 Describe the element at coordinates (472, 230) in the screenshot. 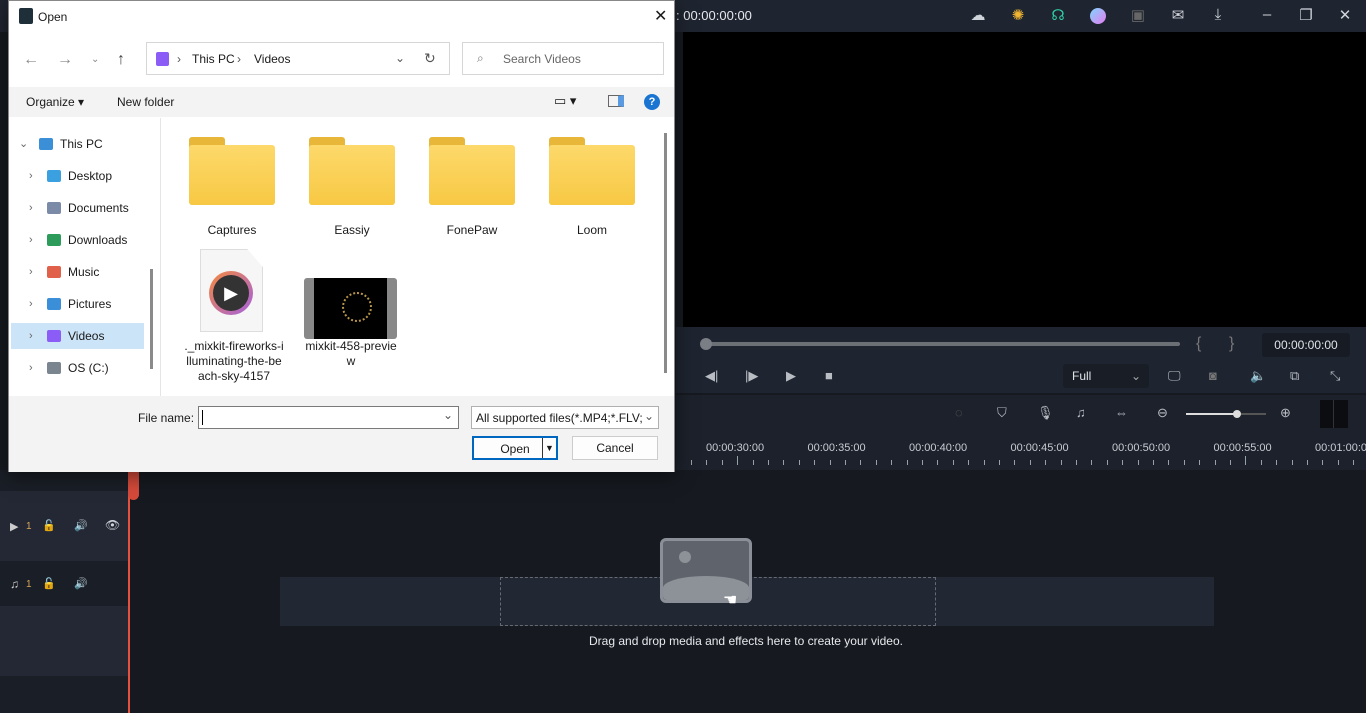

I see `folder-label: FonePaw` at that location.